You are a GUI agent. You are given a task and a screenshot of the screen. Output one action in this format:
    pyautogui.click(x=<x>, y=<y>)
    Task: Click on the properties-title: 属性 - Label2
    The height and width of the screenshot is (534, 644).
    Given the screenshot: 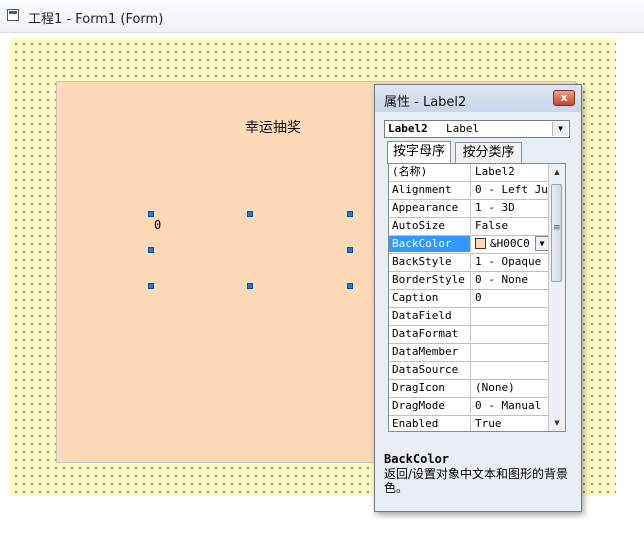 What is the action you would take?
    pyautogui.click(x=425, y=102)
    